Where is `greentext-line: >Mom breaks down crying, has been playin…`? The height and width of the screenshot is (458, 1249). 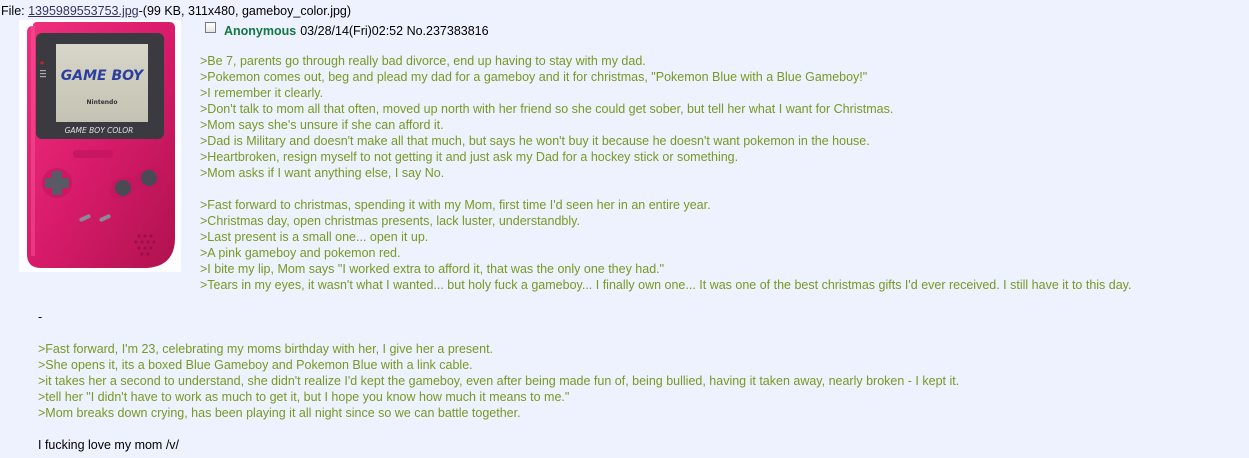 greentext-line: >Mom breaks down crying, has been playin… is located at coordinates (279, 413).